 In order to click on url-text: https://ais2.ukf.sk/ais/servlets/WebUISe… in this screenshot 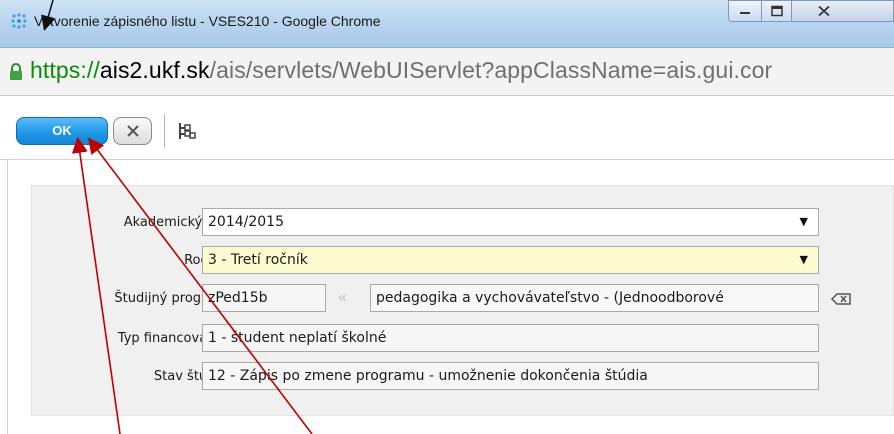, I will do `click(401, 70)`.